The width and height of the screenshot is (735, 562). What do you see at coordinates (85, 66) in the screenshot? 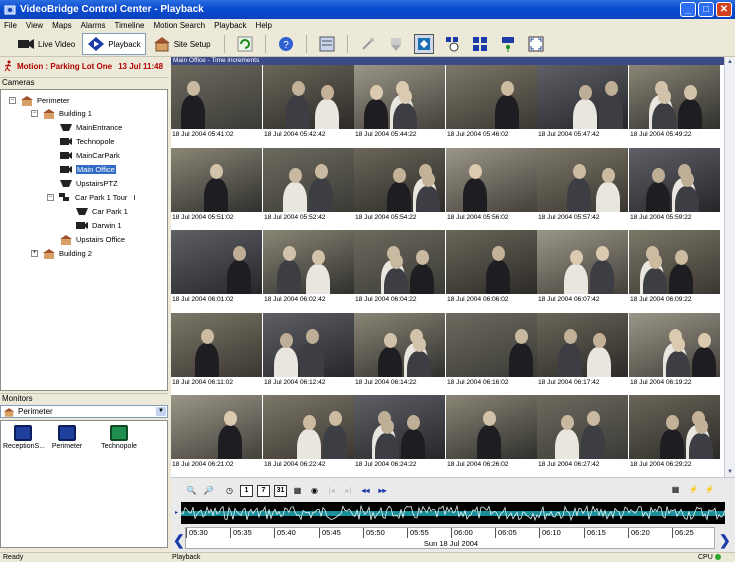
I see `motion-alert: Motion : Parking Lot One 13 Jul 11:48` at bounding box center [85, 66].